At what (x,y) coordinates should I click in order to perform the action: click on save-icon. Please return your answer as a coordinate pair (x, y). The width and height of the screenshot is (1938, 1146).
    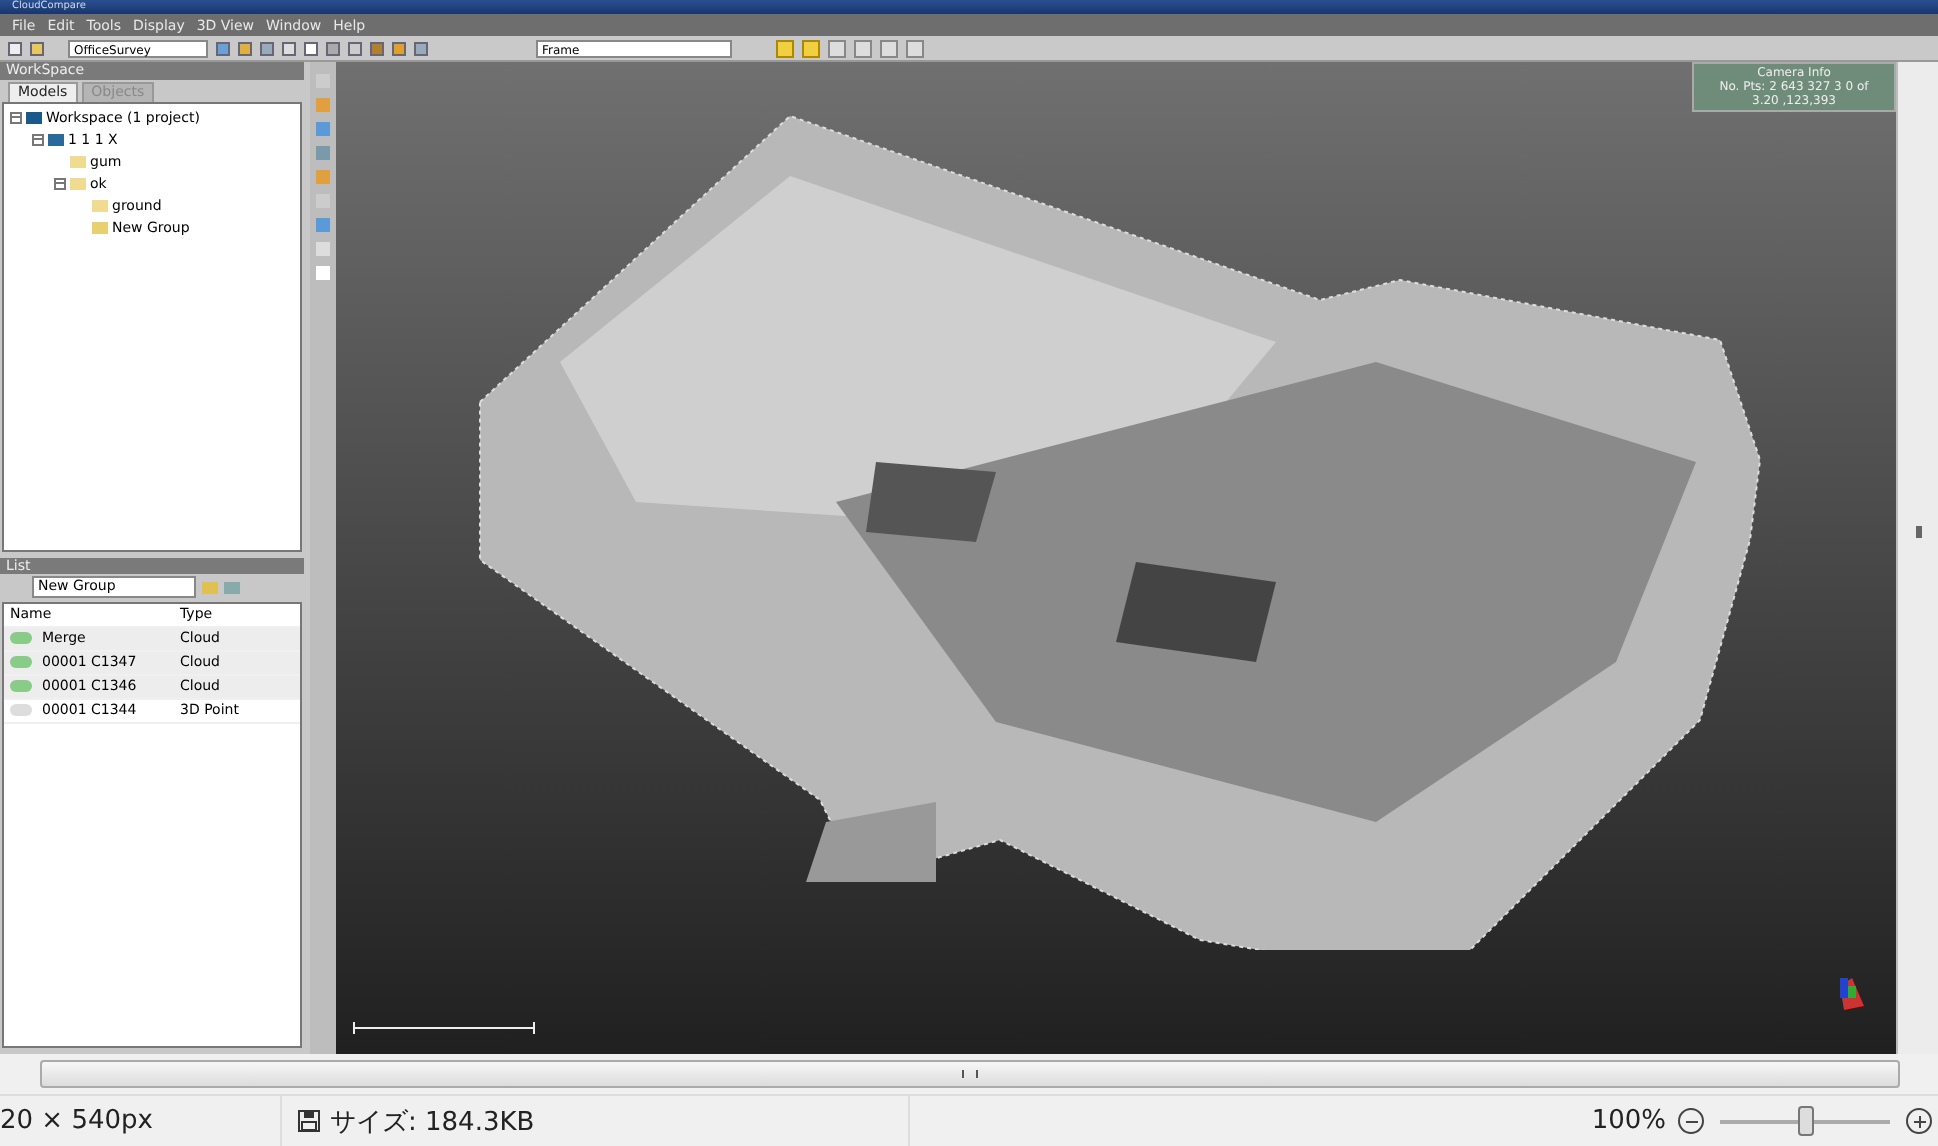
    Looking at the image, I should click on (309, 1121).